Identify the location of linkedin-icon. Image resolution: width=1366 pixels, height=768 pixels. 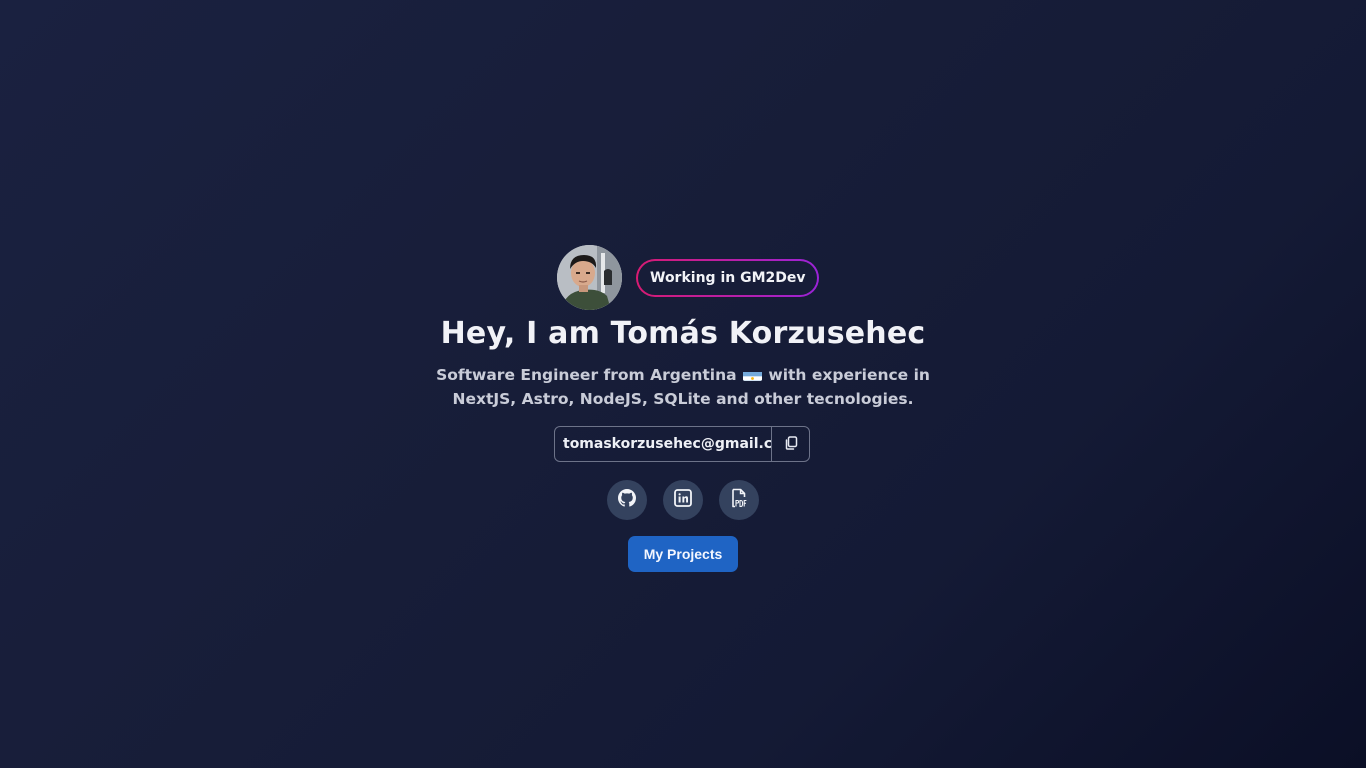
(683, 500).